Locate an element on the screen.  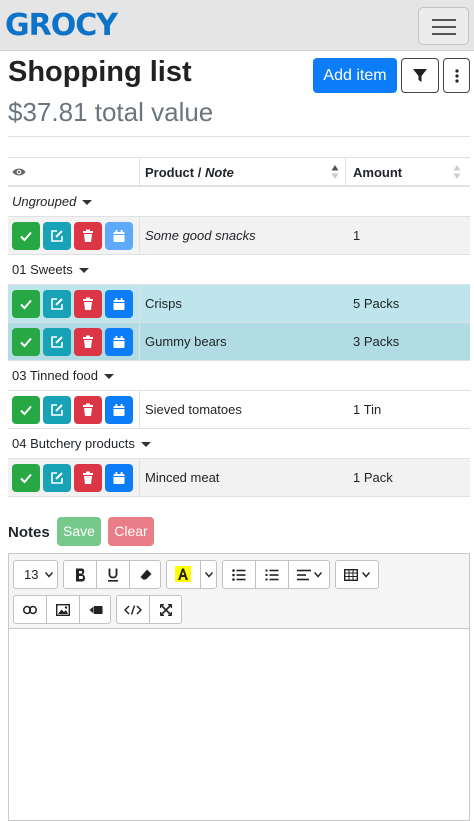
product-name: Crisps is located at coordinates (163, 303).